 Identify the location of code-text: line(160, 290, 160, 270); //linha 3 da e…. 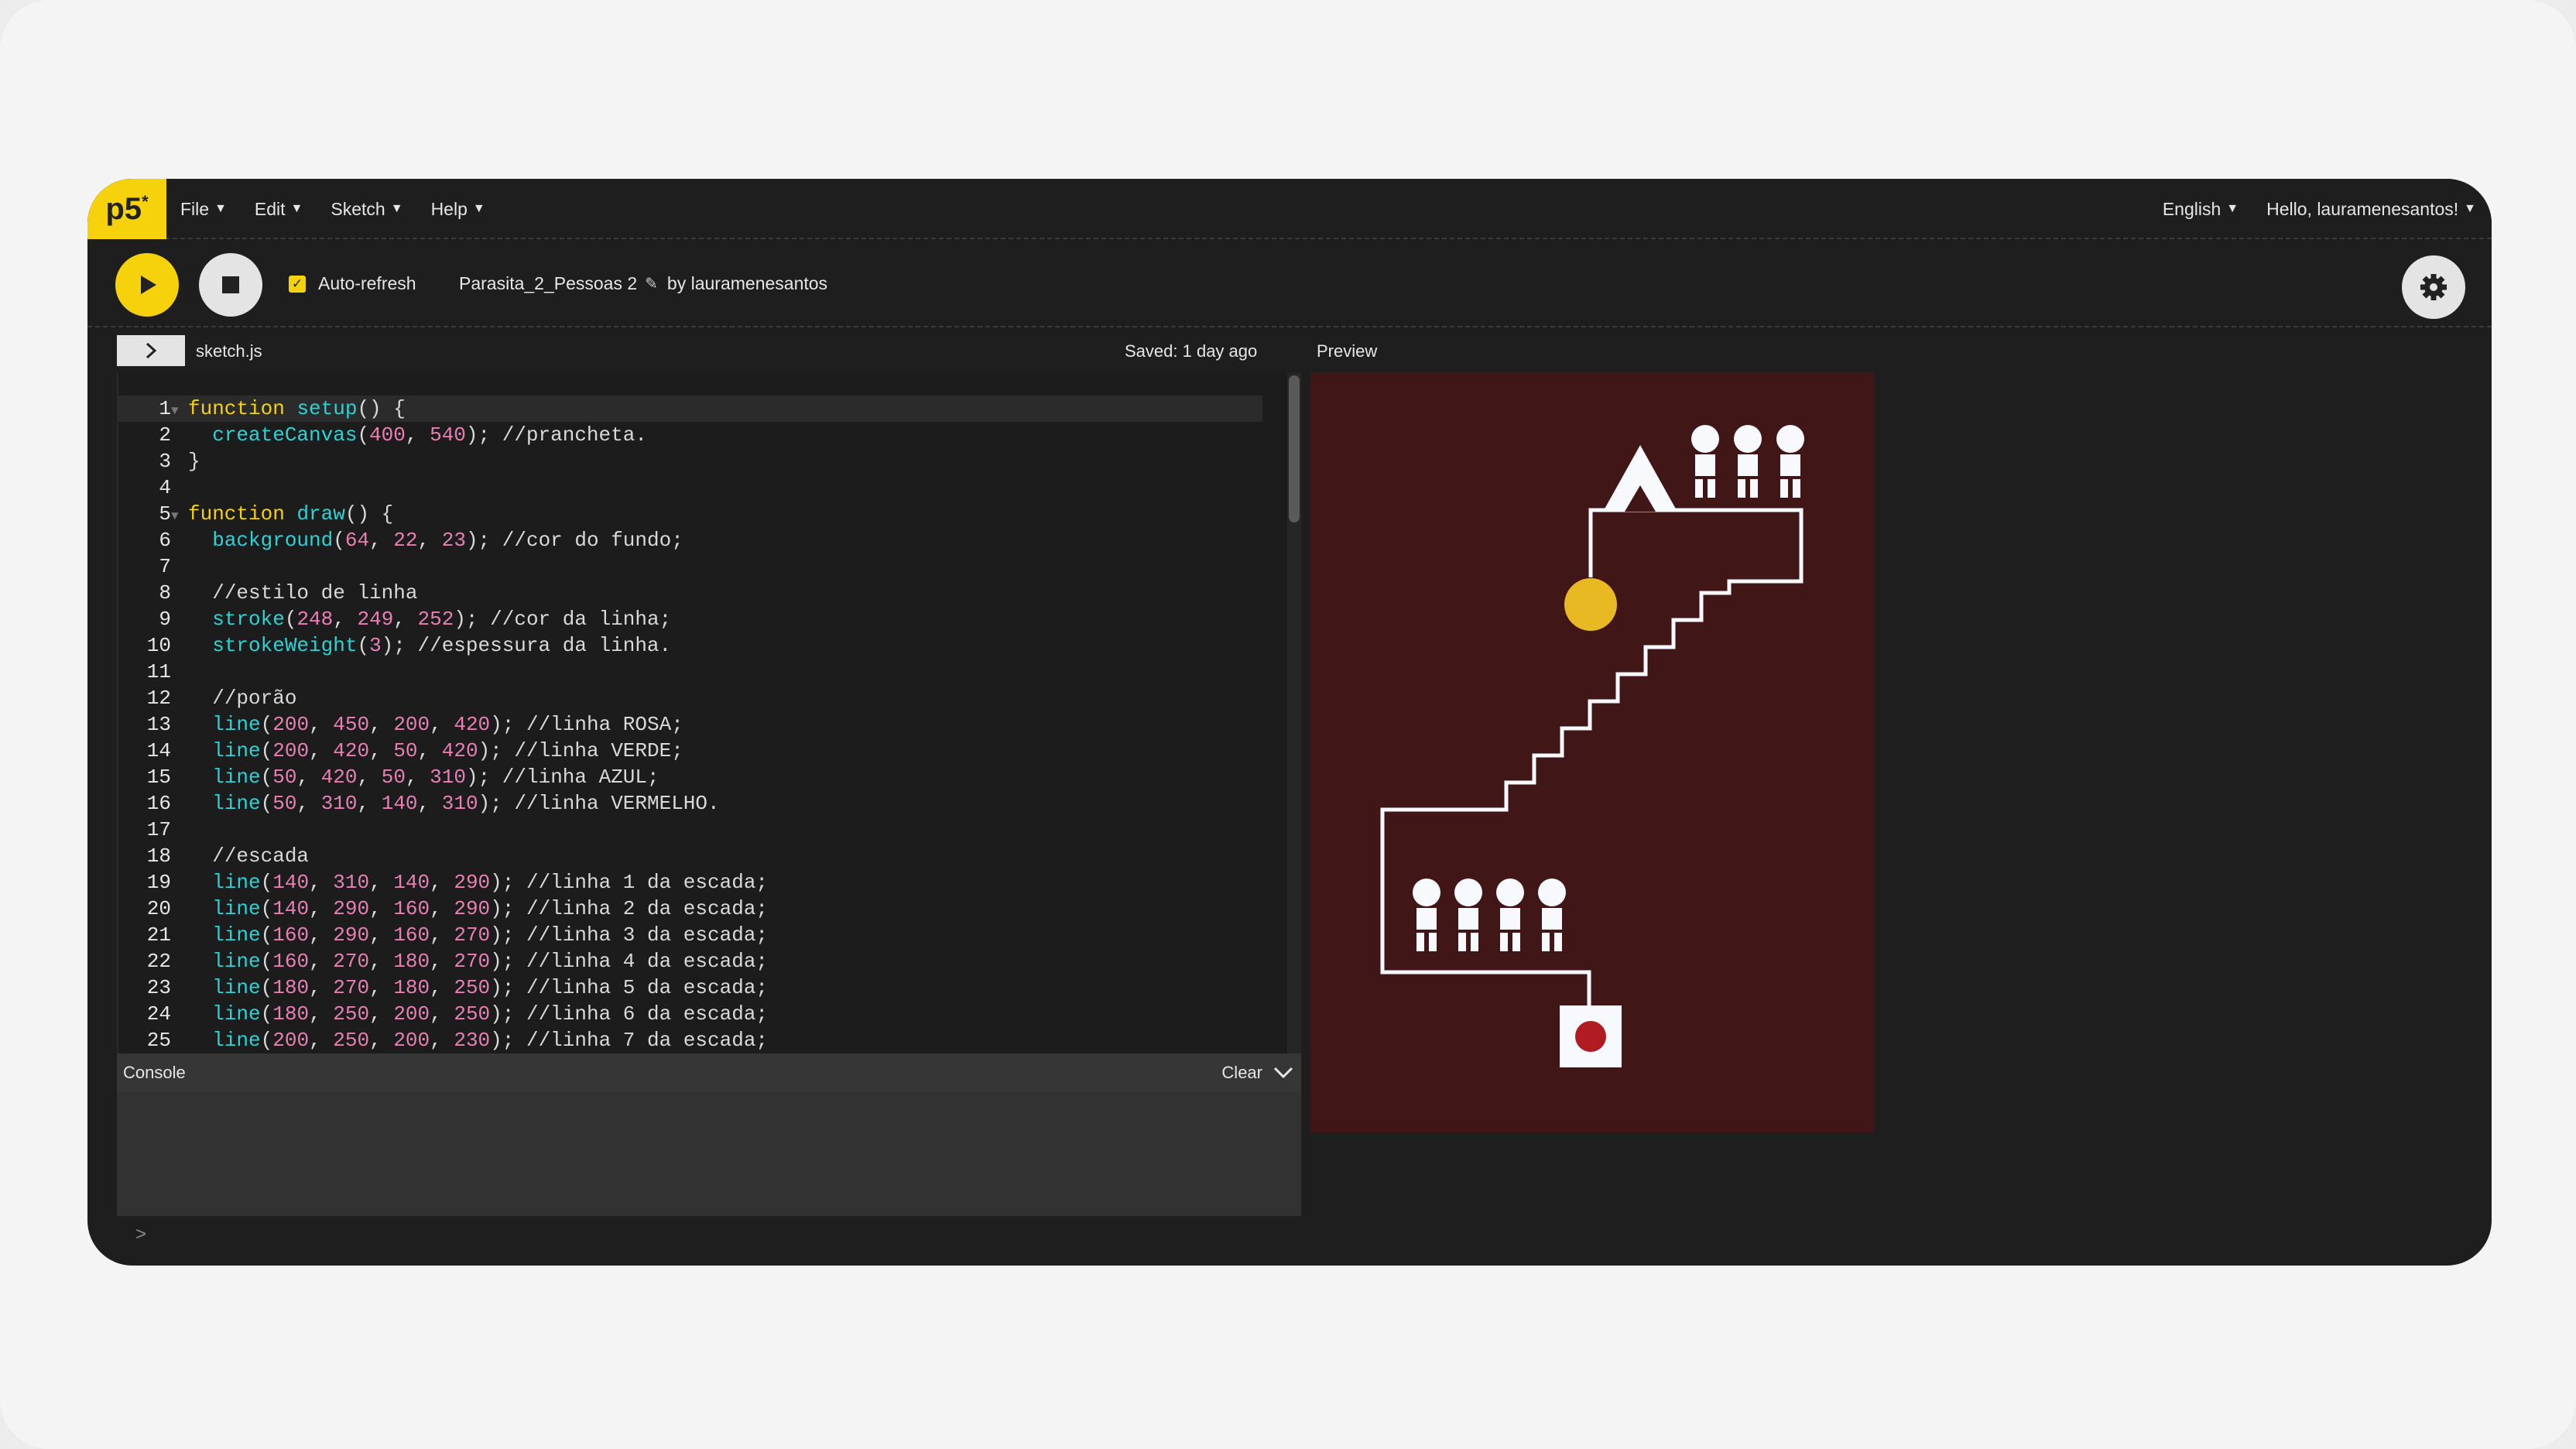
(490, 935).